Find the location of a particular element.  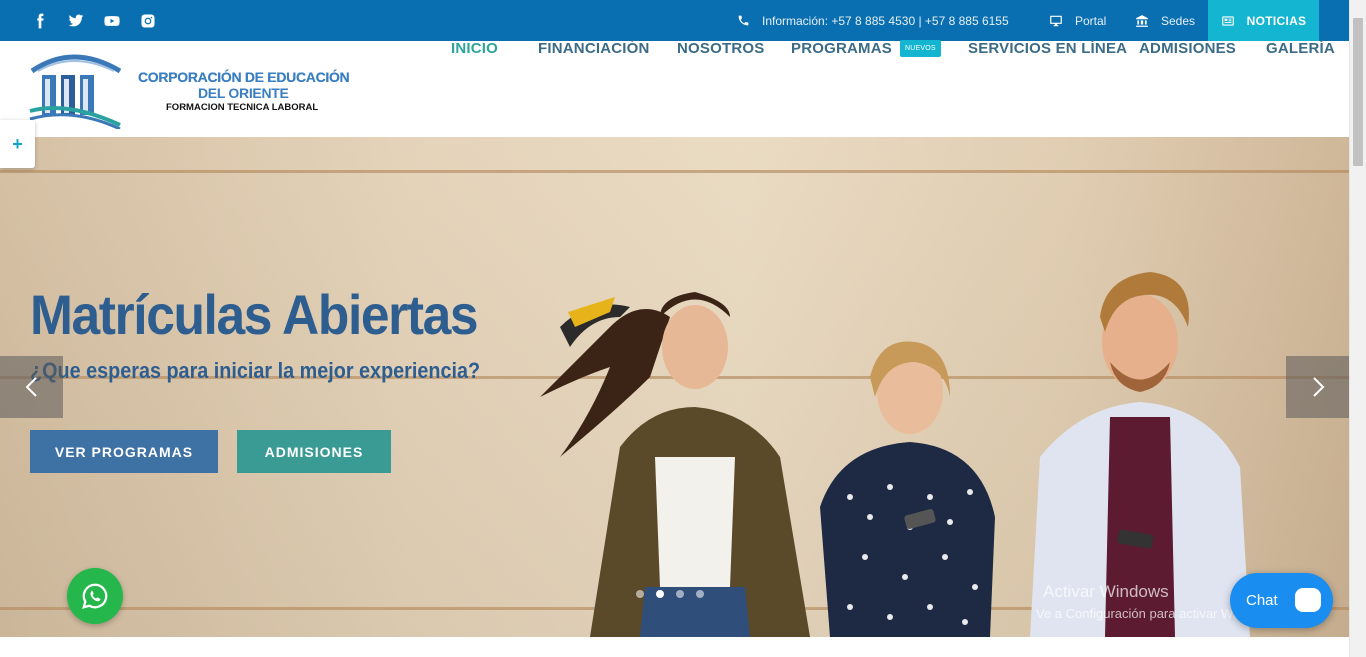

whatsapp-icon is located at coordinates (95, 596).